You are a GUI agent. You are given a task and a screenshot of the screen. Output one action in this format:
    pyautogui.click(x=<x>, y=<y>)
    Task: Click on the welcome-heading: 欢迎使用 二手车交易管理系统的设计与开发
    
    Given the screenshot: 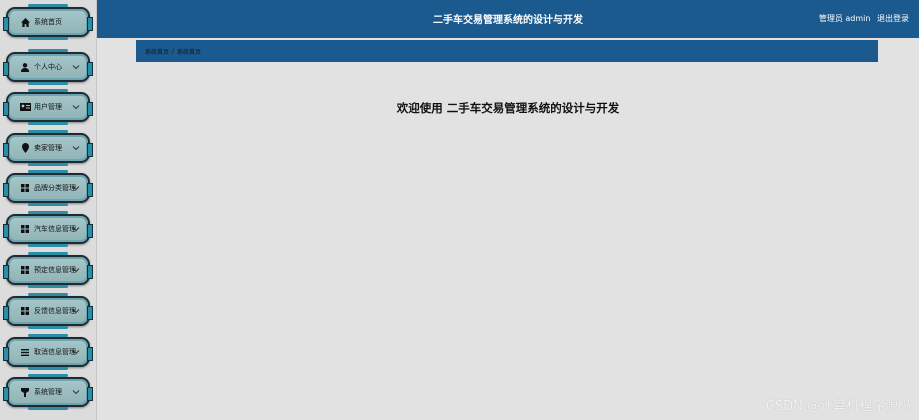 What is the action you would take?
    pyautogui.click(x=459, y=108)
    